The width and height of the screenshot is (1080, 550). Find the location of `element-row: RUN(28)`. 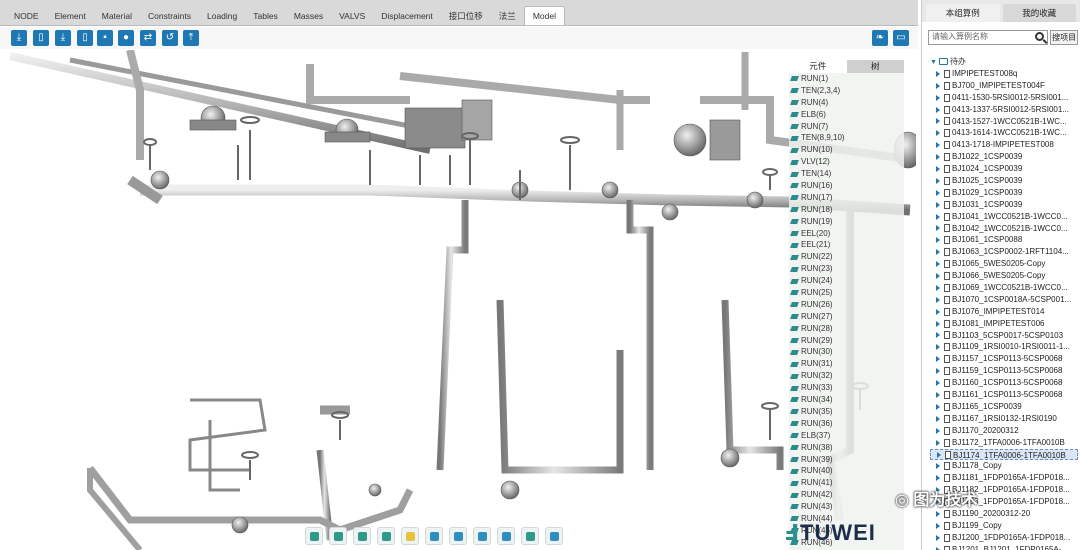

element-row: RUN(28) is located at coordinates (846, 329).